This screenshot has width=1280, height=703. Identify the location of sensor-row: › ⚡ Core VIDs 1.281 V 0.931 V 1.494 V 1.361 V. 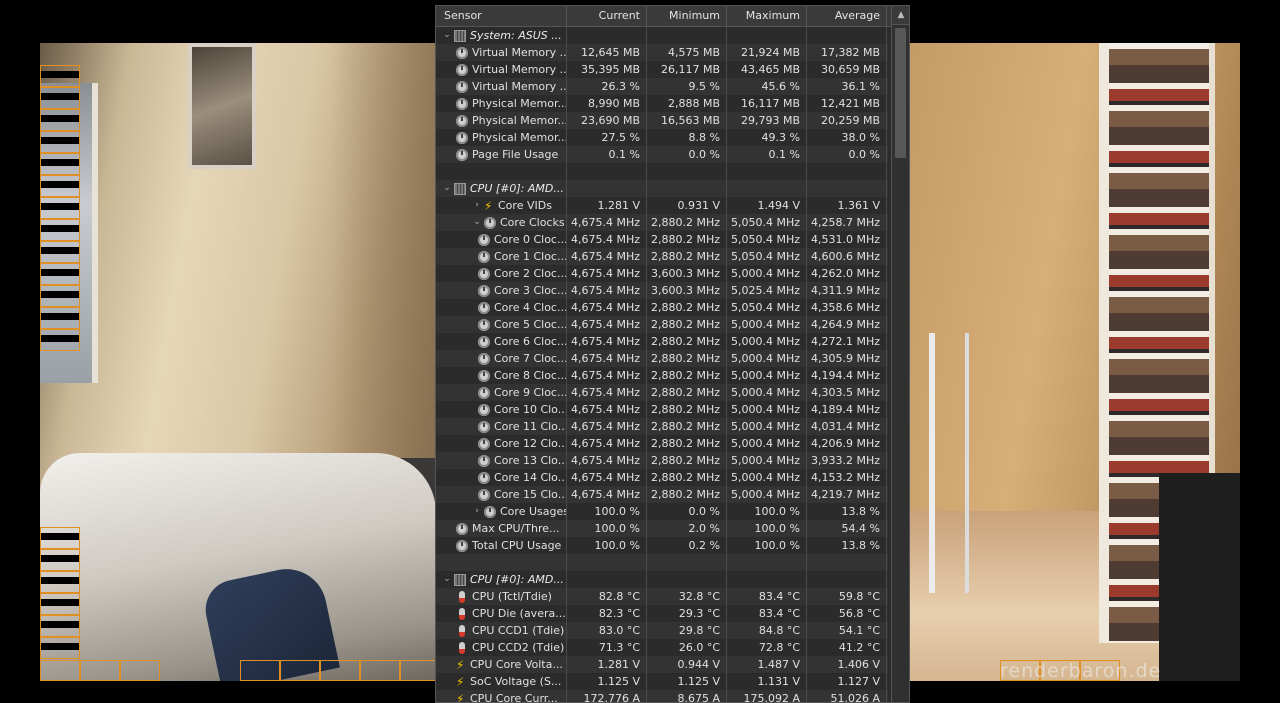
(662, 205).